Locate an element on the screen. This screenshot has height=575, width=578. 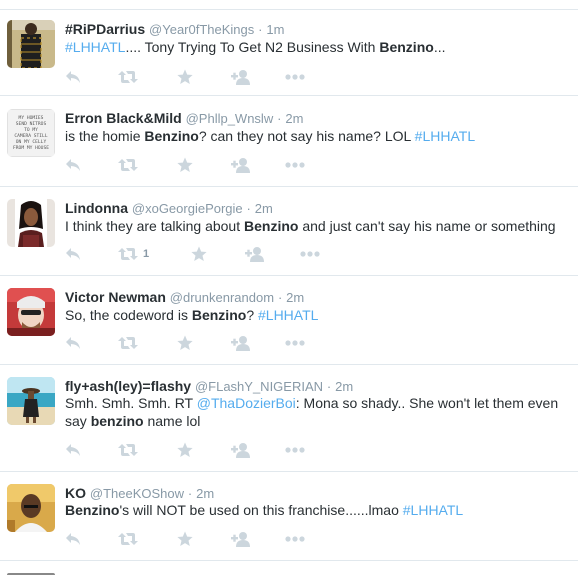
text-segment: is the homie is located at coordinates (105, 136).